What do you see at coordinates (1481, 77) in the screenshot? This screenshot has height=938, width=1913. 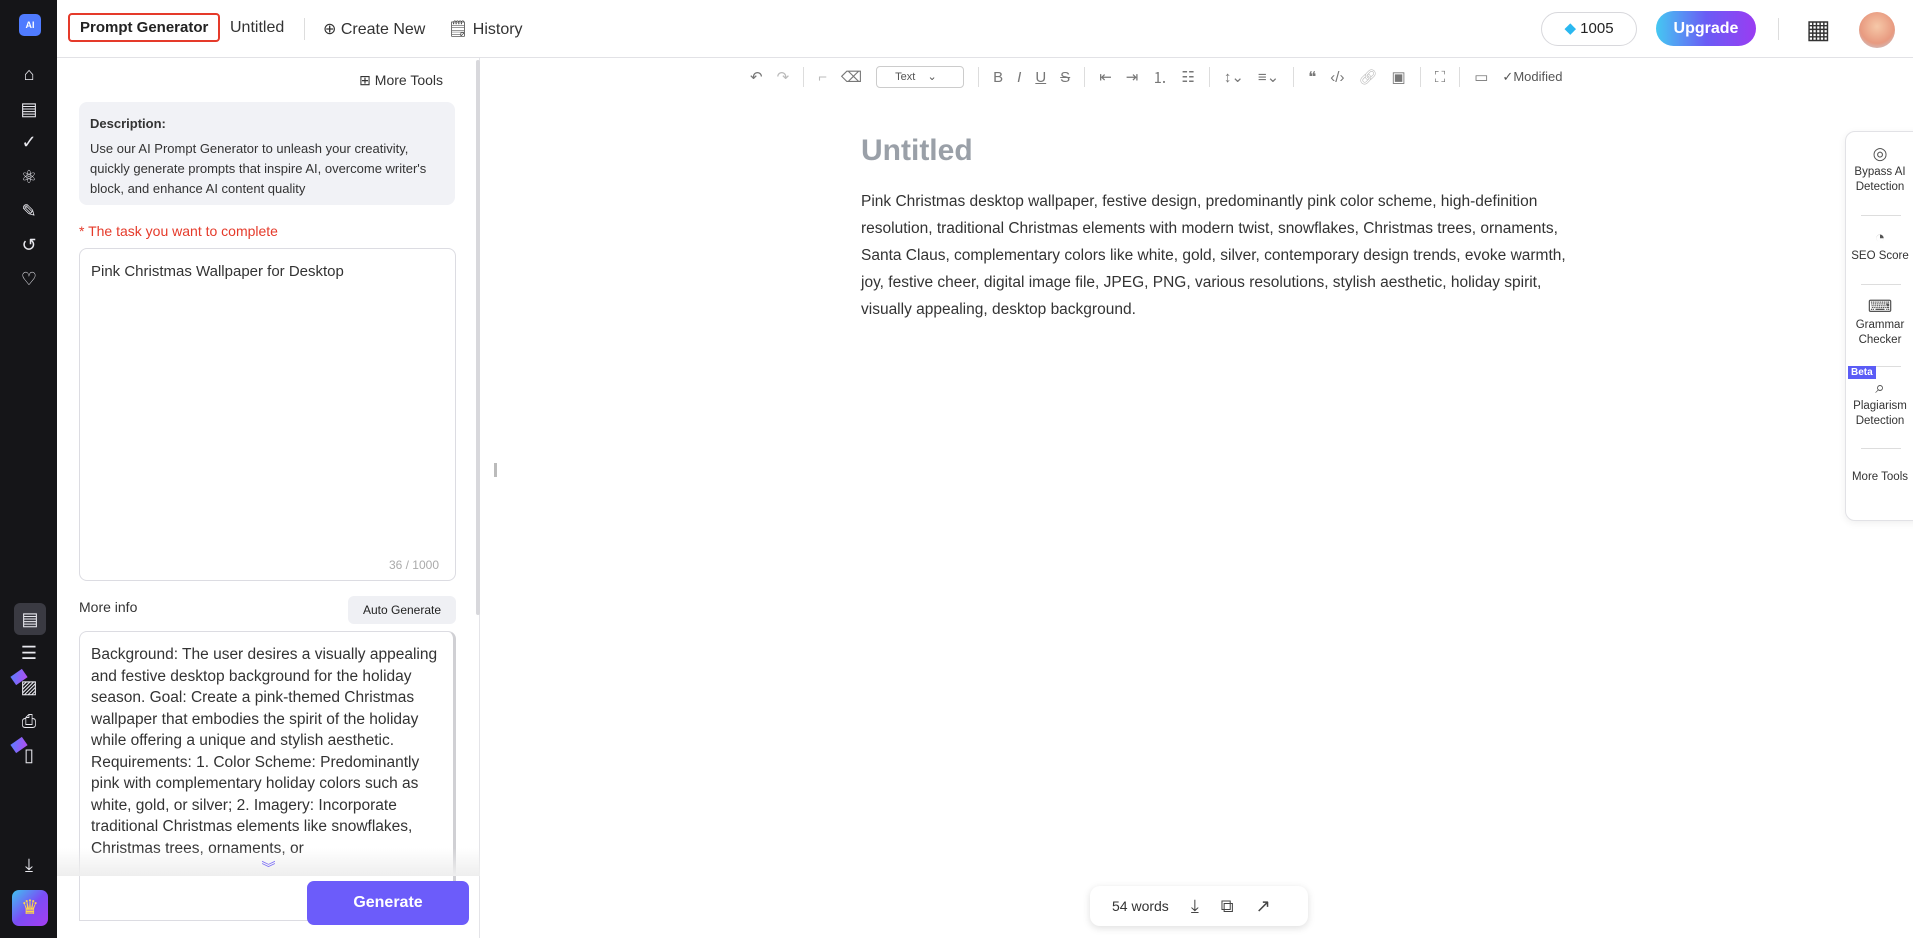 I see `save-icon: ▭` at bounding box center [1481, 77].